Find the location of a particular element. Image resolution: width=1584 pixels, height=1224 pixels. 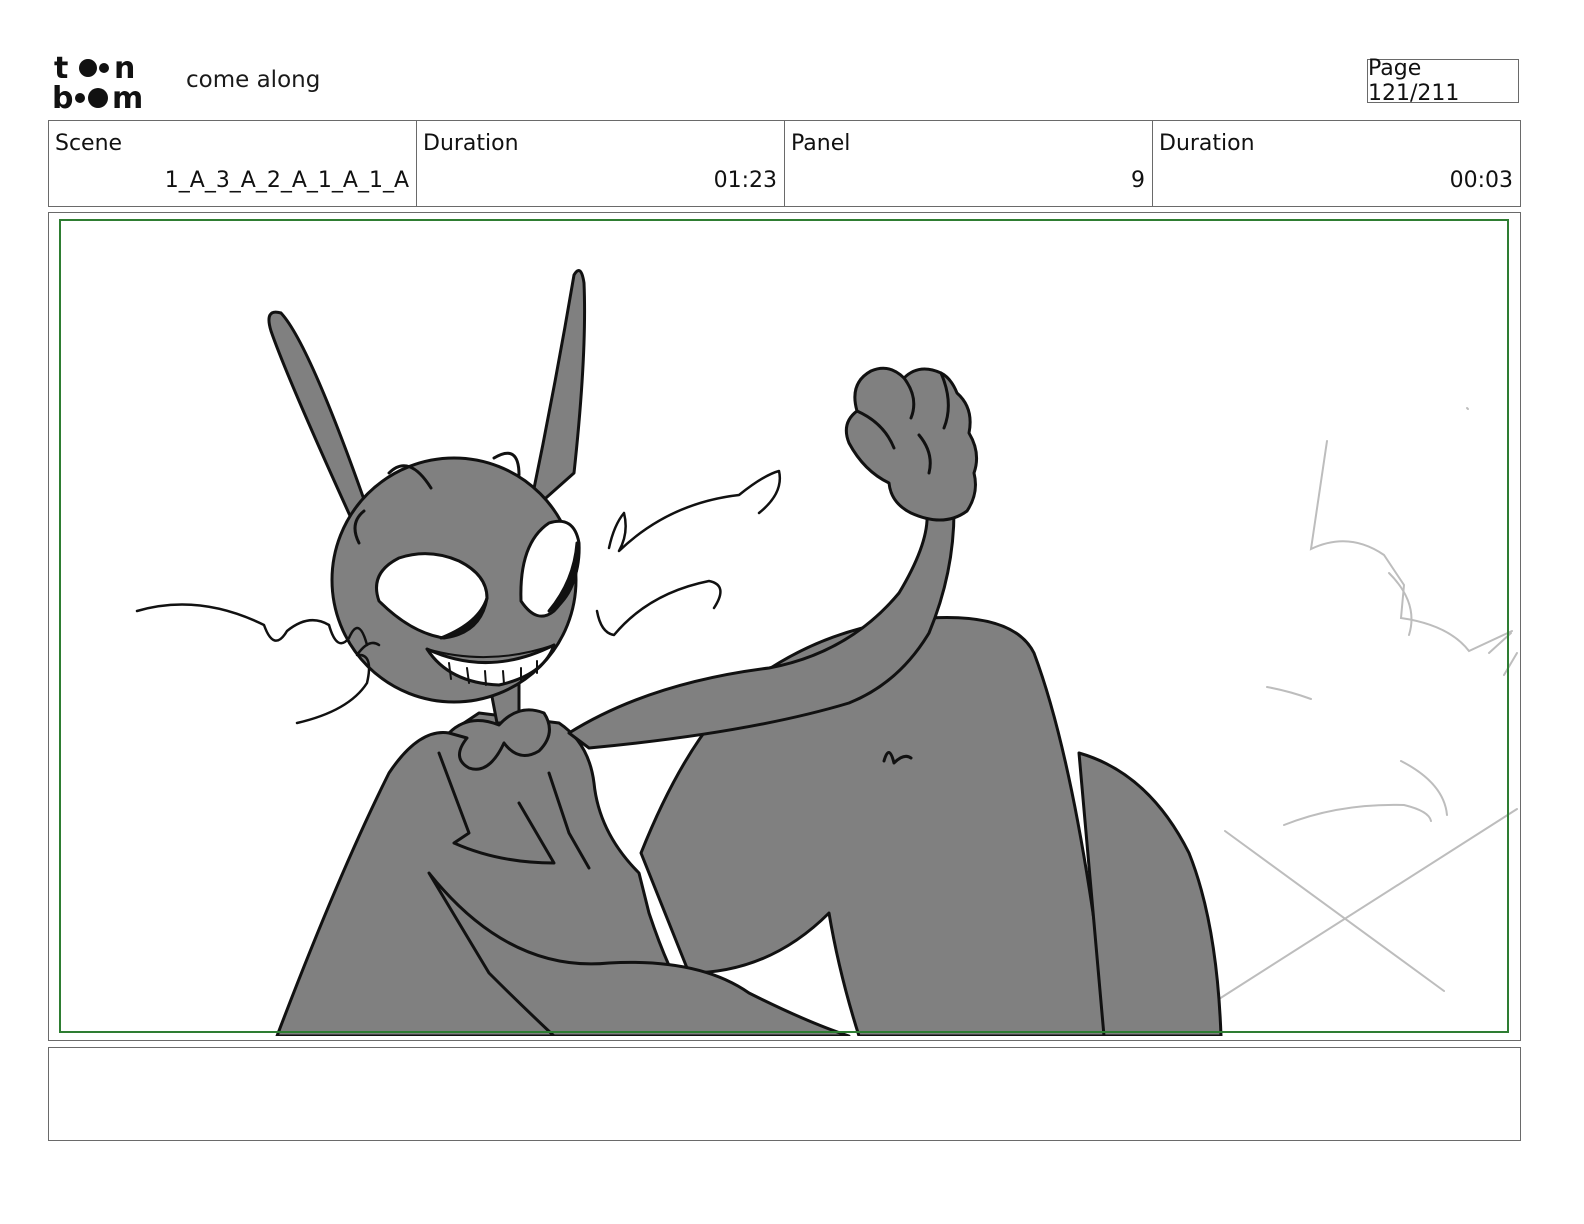

toon-boom-logo: t n b m is located at coordinates (97, 81).